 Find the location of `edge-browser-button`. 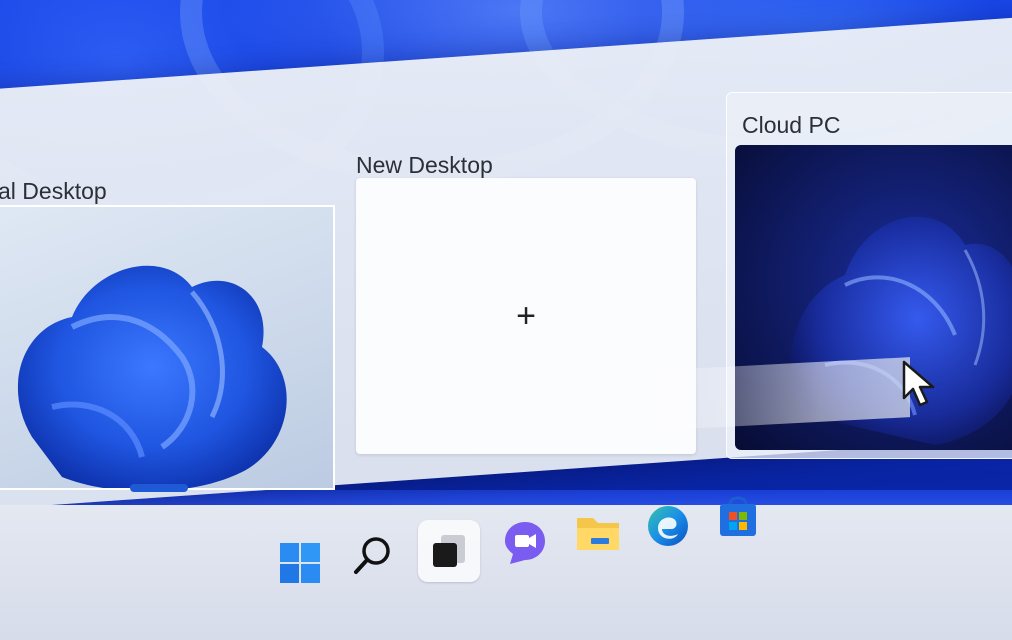

edge-browser-button is located at coordinates (668, 526).